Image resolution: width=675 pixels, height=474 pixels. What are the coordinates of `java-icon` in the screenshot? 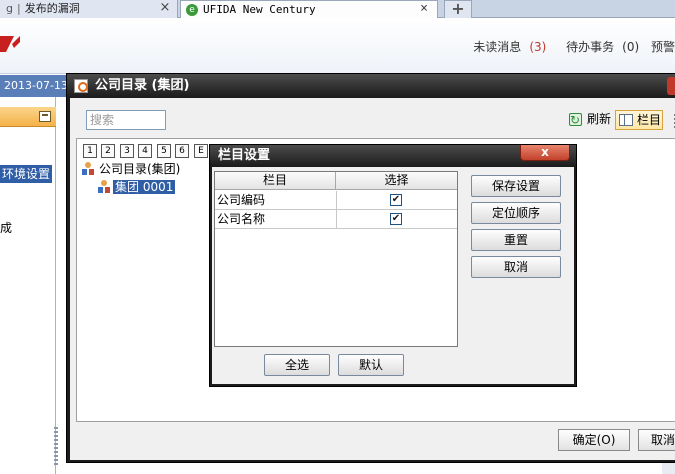 It's located at (81, 86).